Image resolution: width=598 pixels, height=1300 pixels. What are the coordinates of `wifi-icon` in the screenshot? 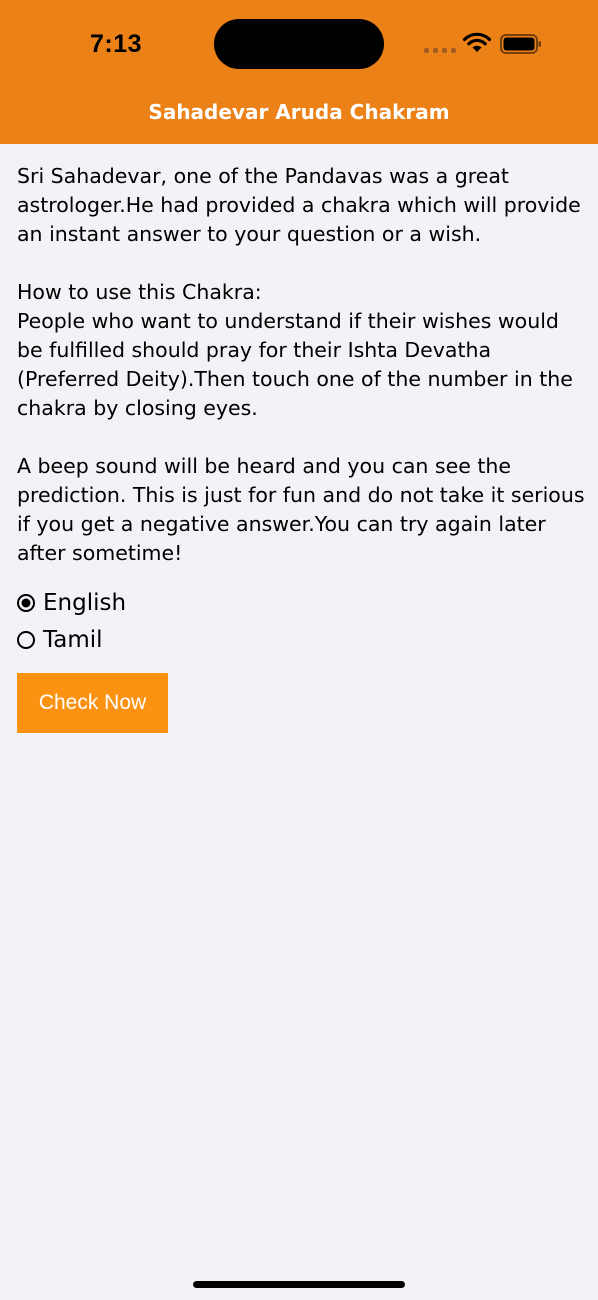 It's located at (477, 42).